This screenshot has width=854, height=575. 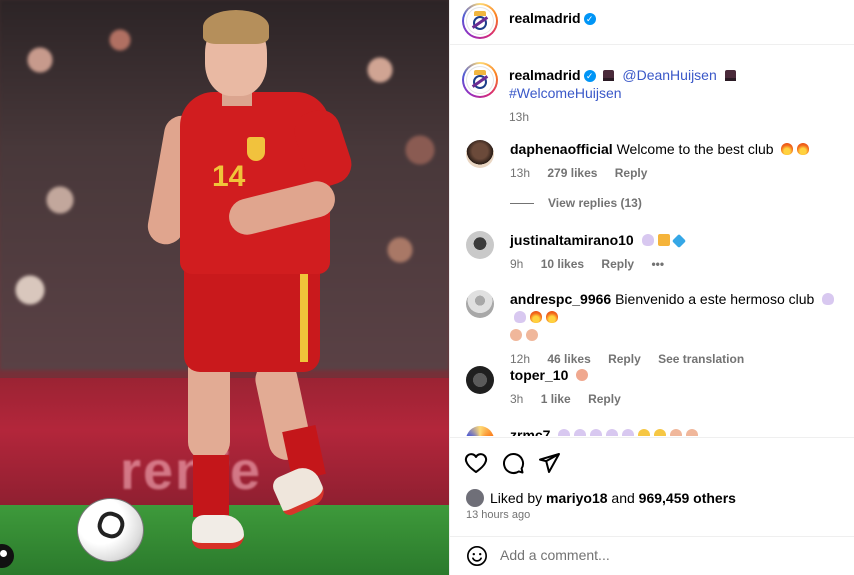 I want to click on share-send-icon, so click(x=549, y=463).